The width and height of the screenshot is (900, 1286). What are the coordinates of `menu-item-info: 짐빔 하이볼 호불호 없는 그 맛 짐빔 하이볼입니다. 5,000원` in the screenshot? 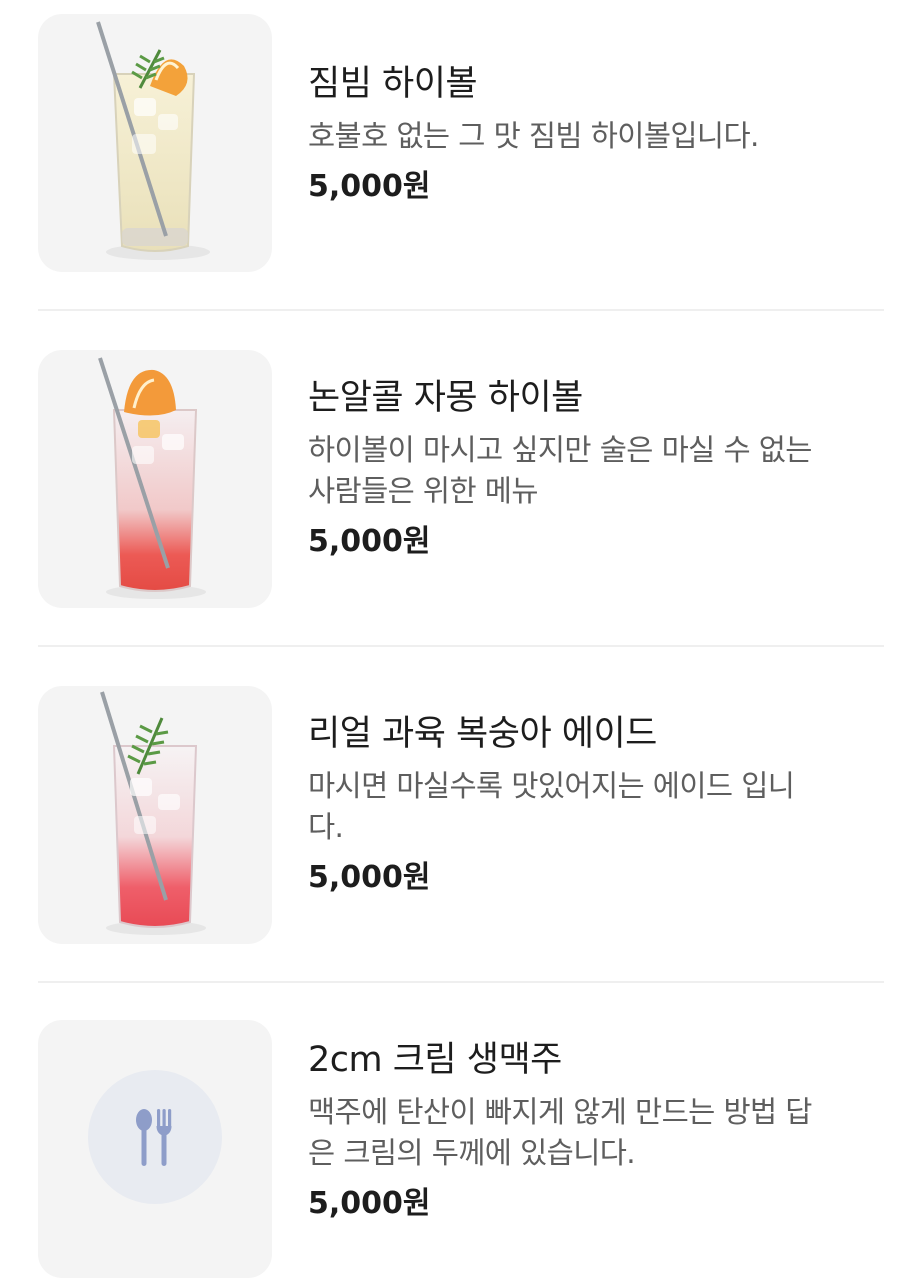 It's located at (593, 134).